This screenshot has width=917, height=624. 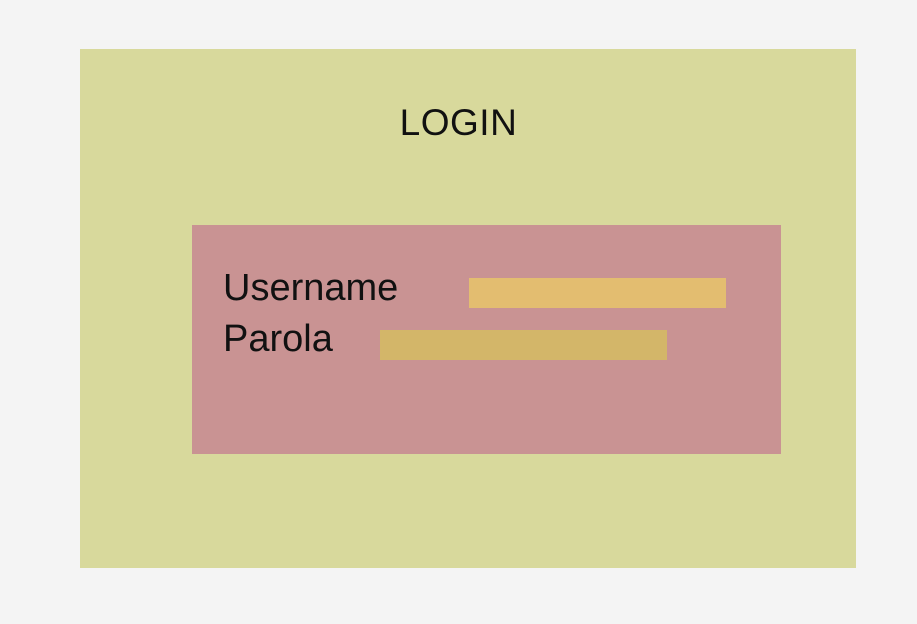 What do you see at coordinates (278, 339) in the screenshot?
I see `password-label: Parola` at bounding box center [278, 339].